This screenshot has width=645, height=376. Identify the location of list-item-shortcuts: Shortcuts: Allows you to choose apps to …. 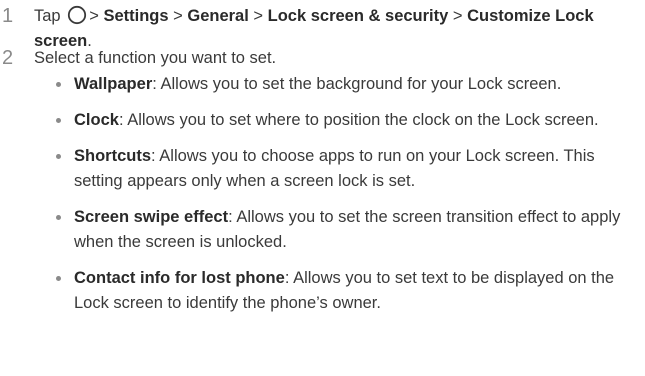
(346, 169).